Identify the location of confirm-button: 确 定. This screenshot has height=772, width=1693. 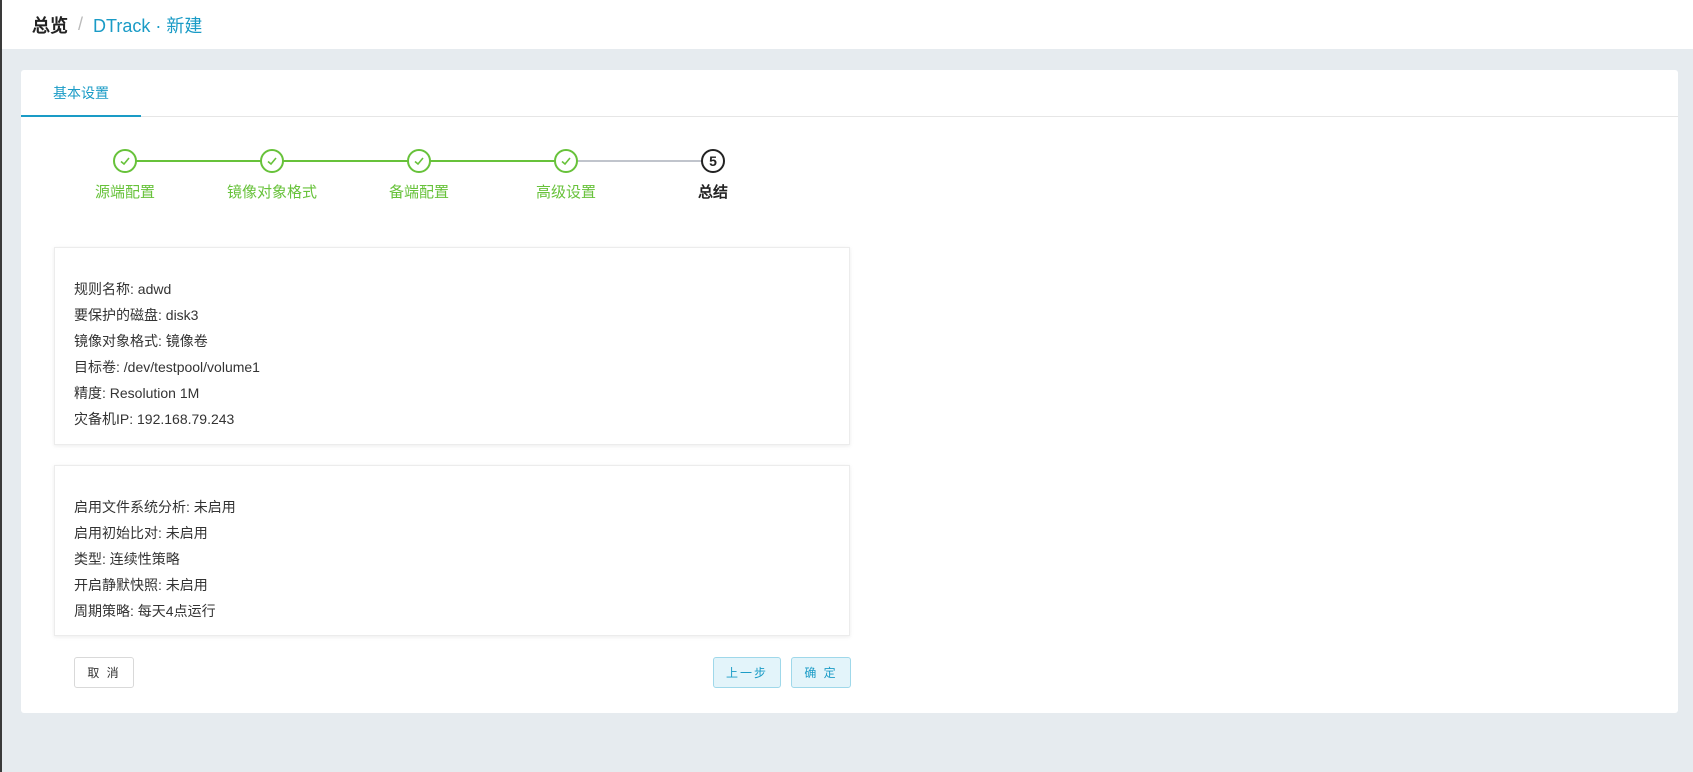
(821, 672).